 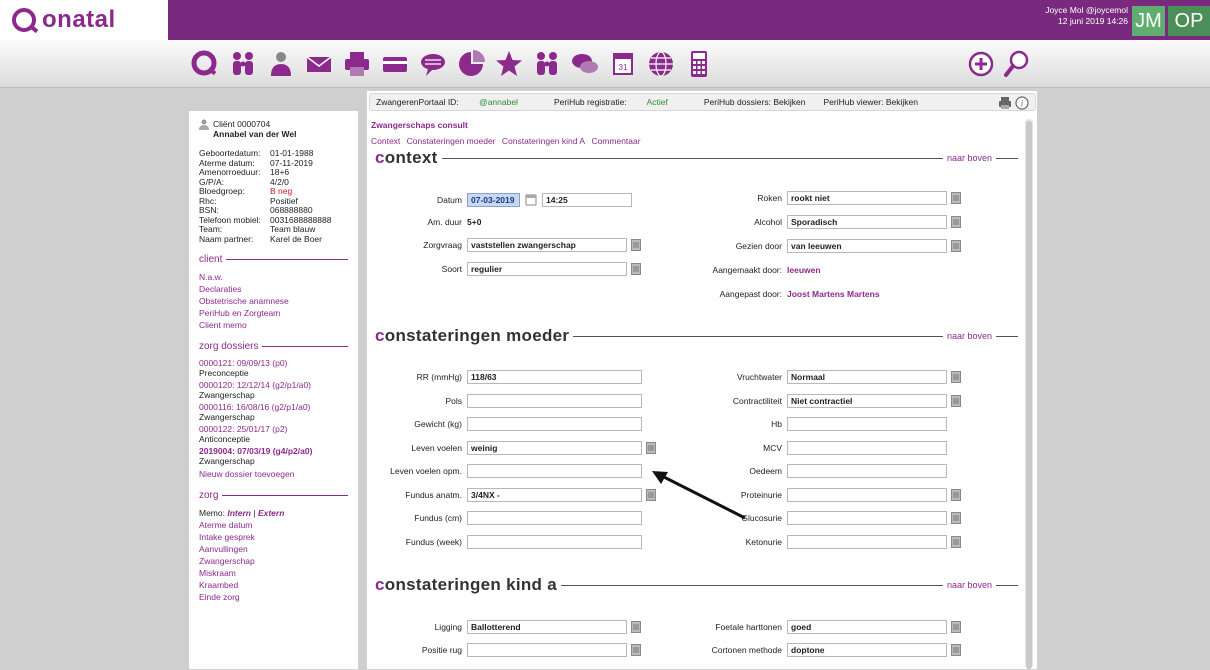 I want to click on user-name: Joyce Mol @joycemol, so click(x=1086, y=10).